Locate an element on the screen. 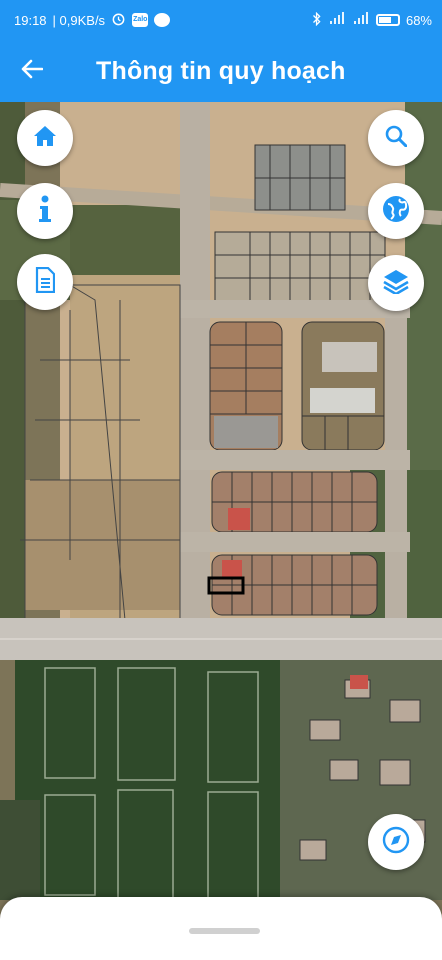 The width and height of the screenshot is (442, 960). home-button is located at coordinates (45, 138).